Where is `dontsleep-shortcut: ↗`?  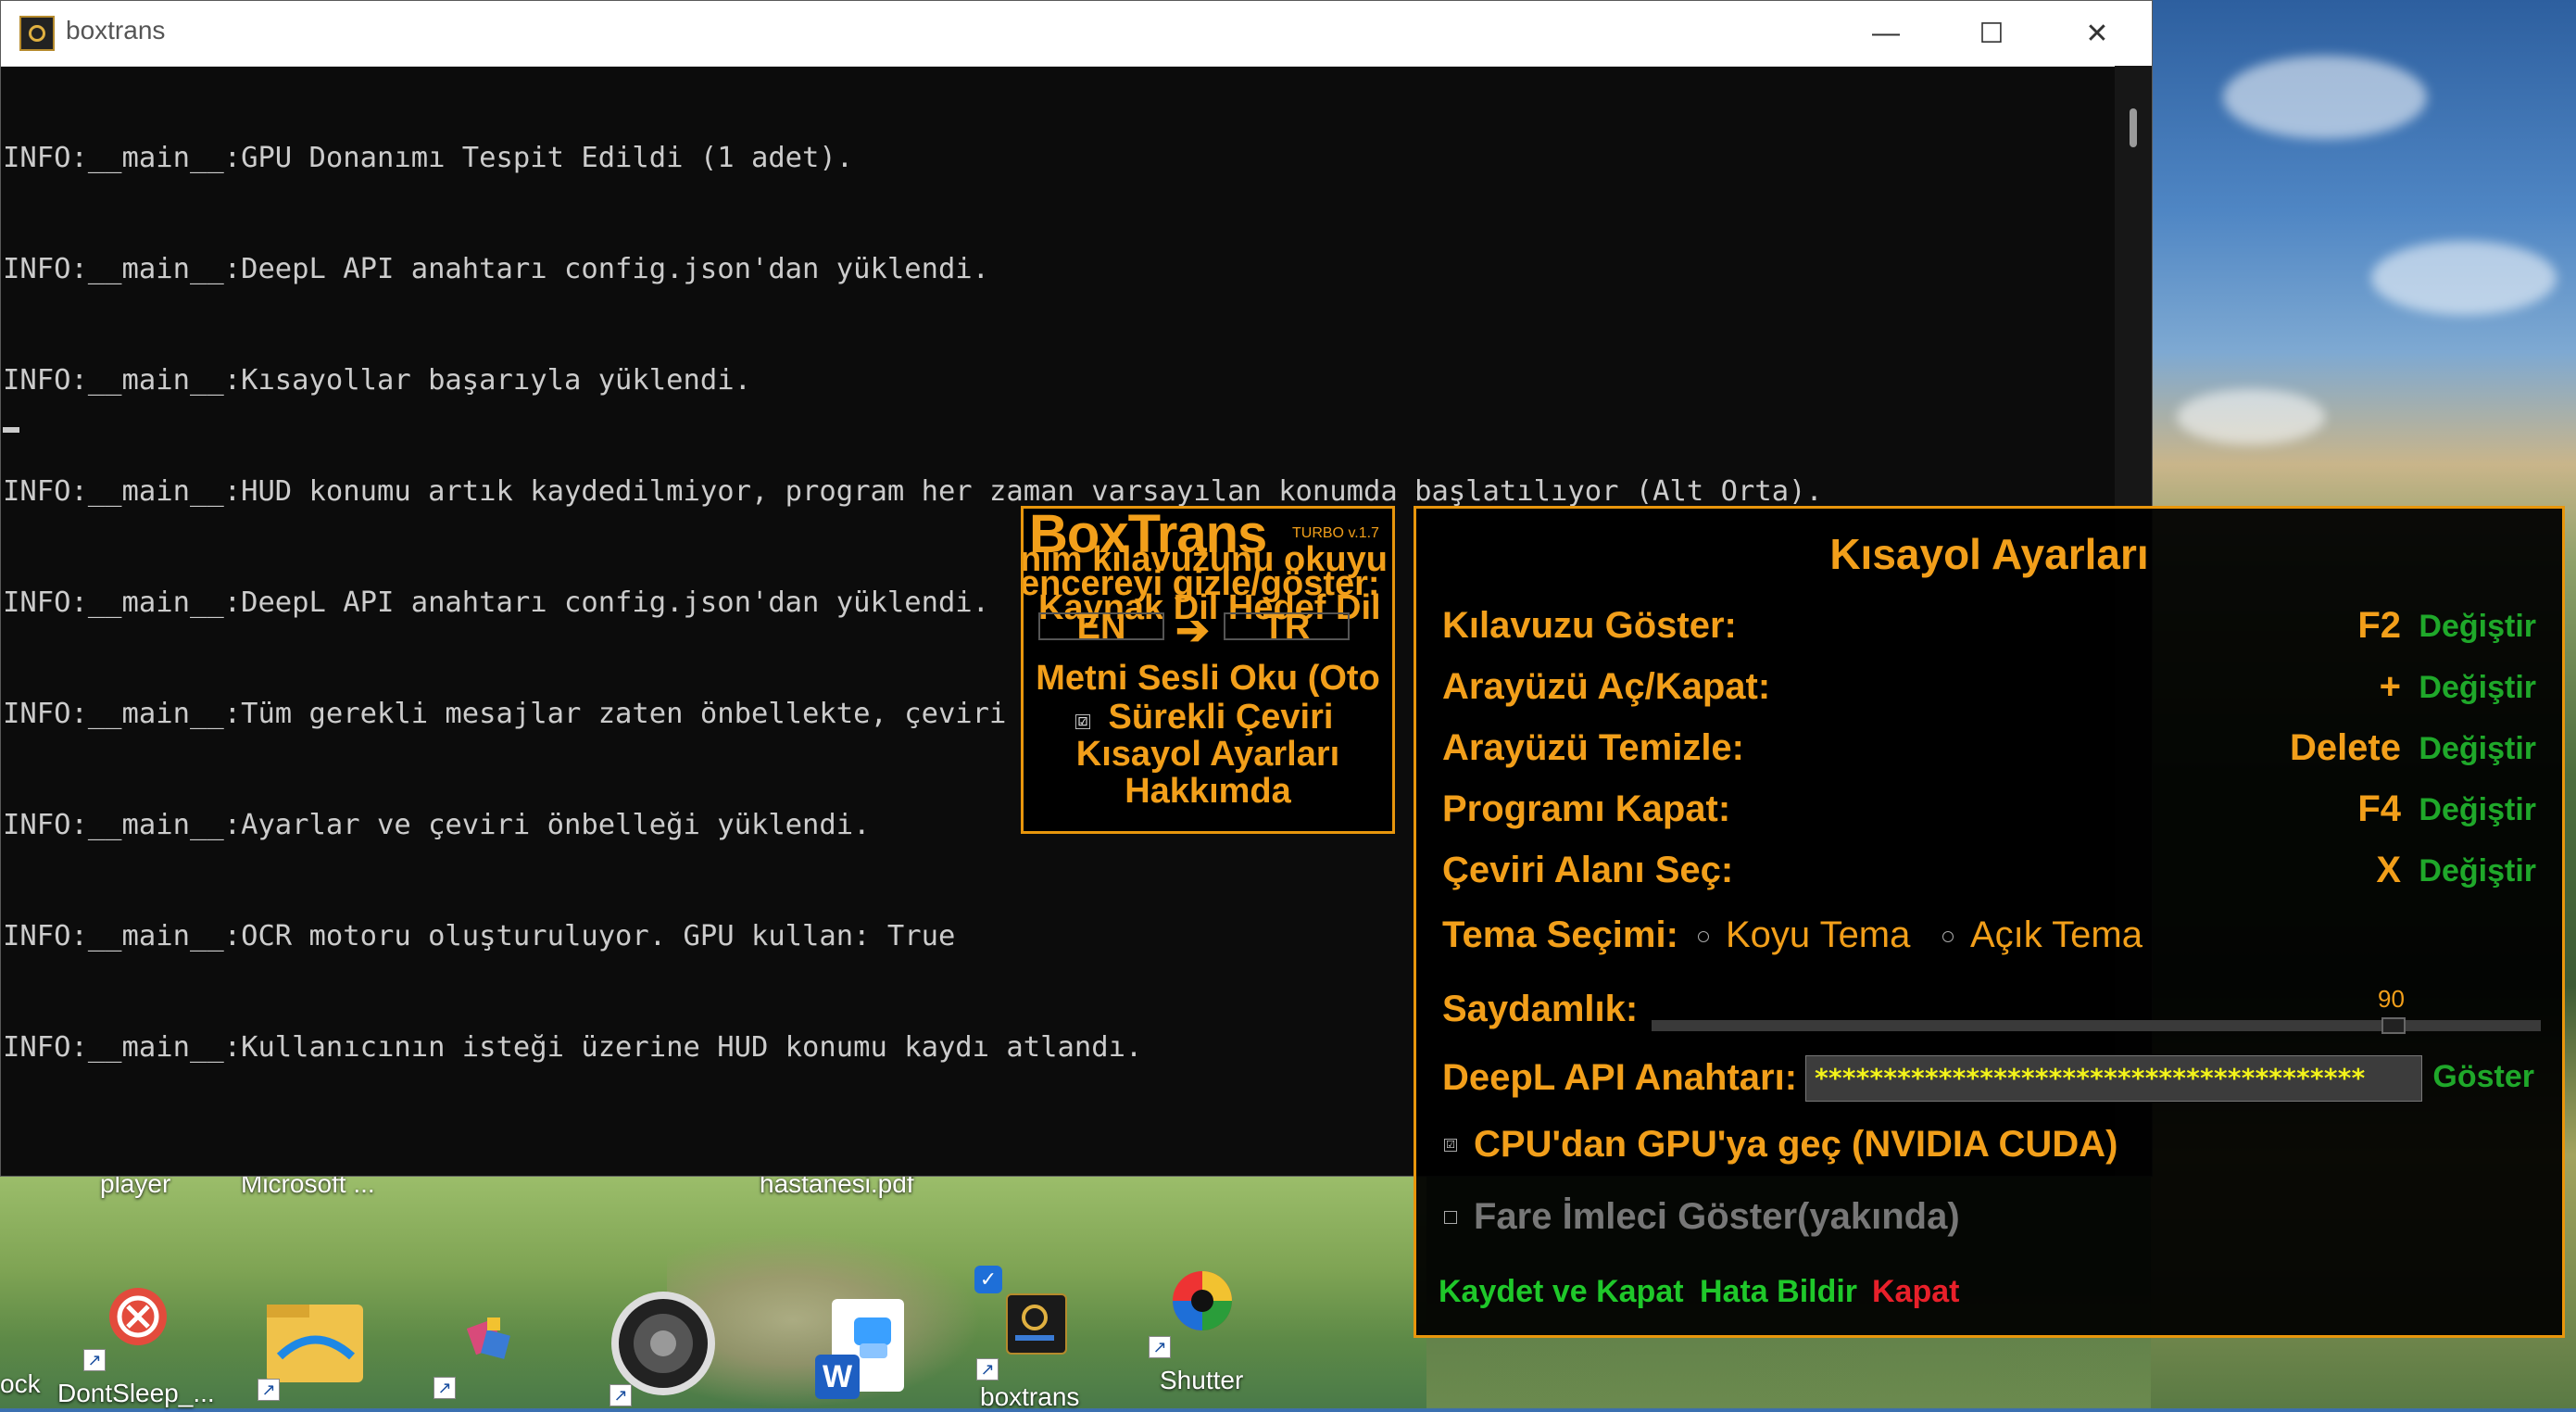 dontsleep-shortcut: ↗ is located at coordinates (137, 1316).